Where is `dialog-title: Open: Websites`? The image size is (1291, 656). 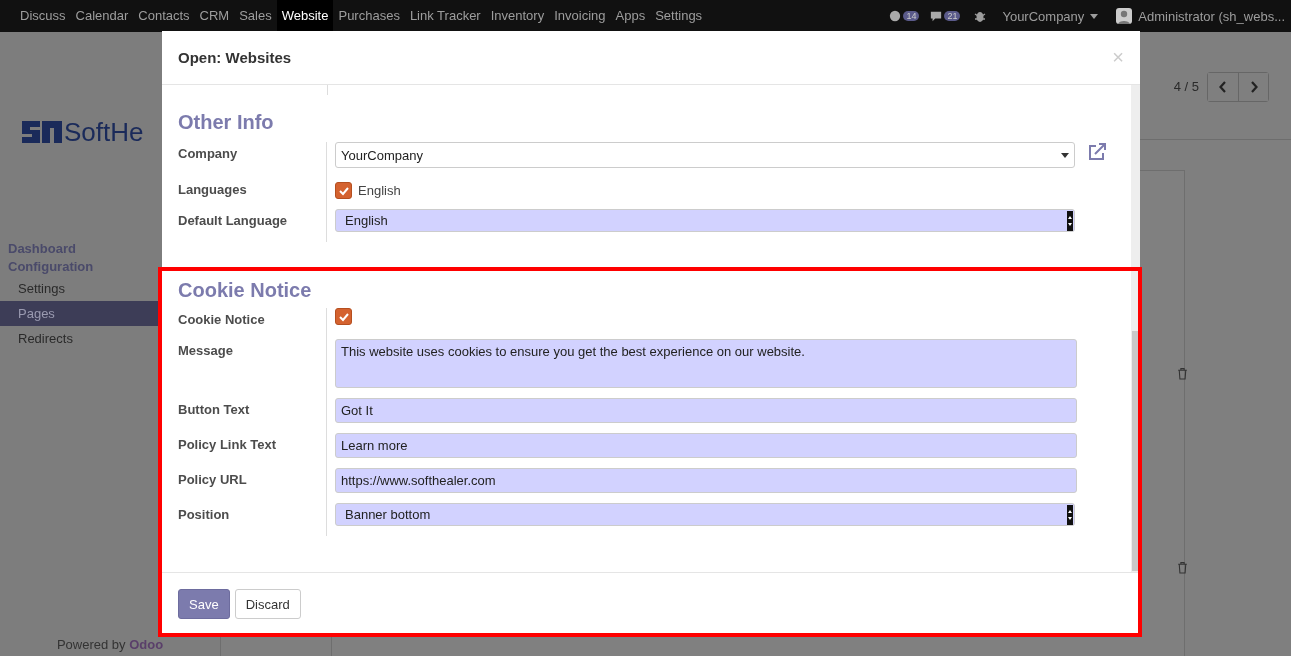 dialog-title: Open: Websites is located at coordinates (235, 57).